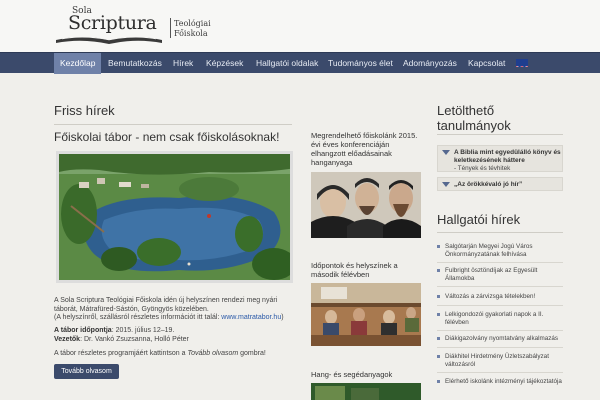 The width and height of the screenshot is (600, 400). What do you see at coordinates (366, 391) in the screenshot?
I see `audio-materials-image` at bounding box center [366, 391].